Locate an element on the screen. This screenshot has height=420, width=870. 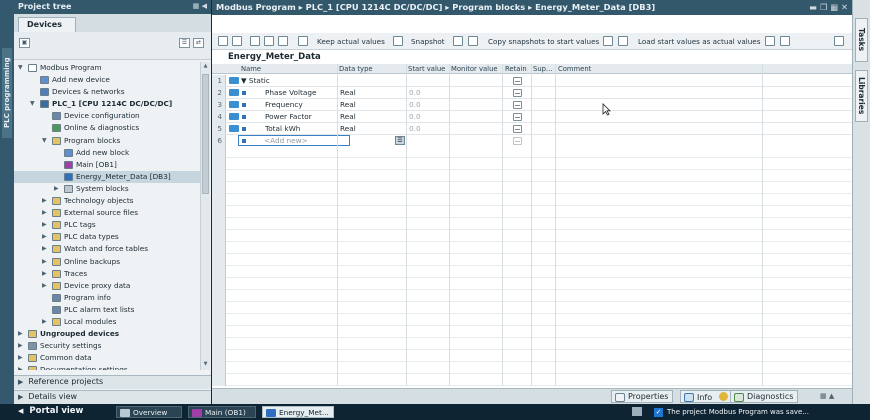
tree-item: PLC alarm text lists is located at coordinates (107, 310).